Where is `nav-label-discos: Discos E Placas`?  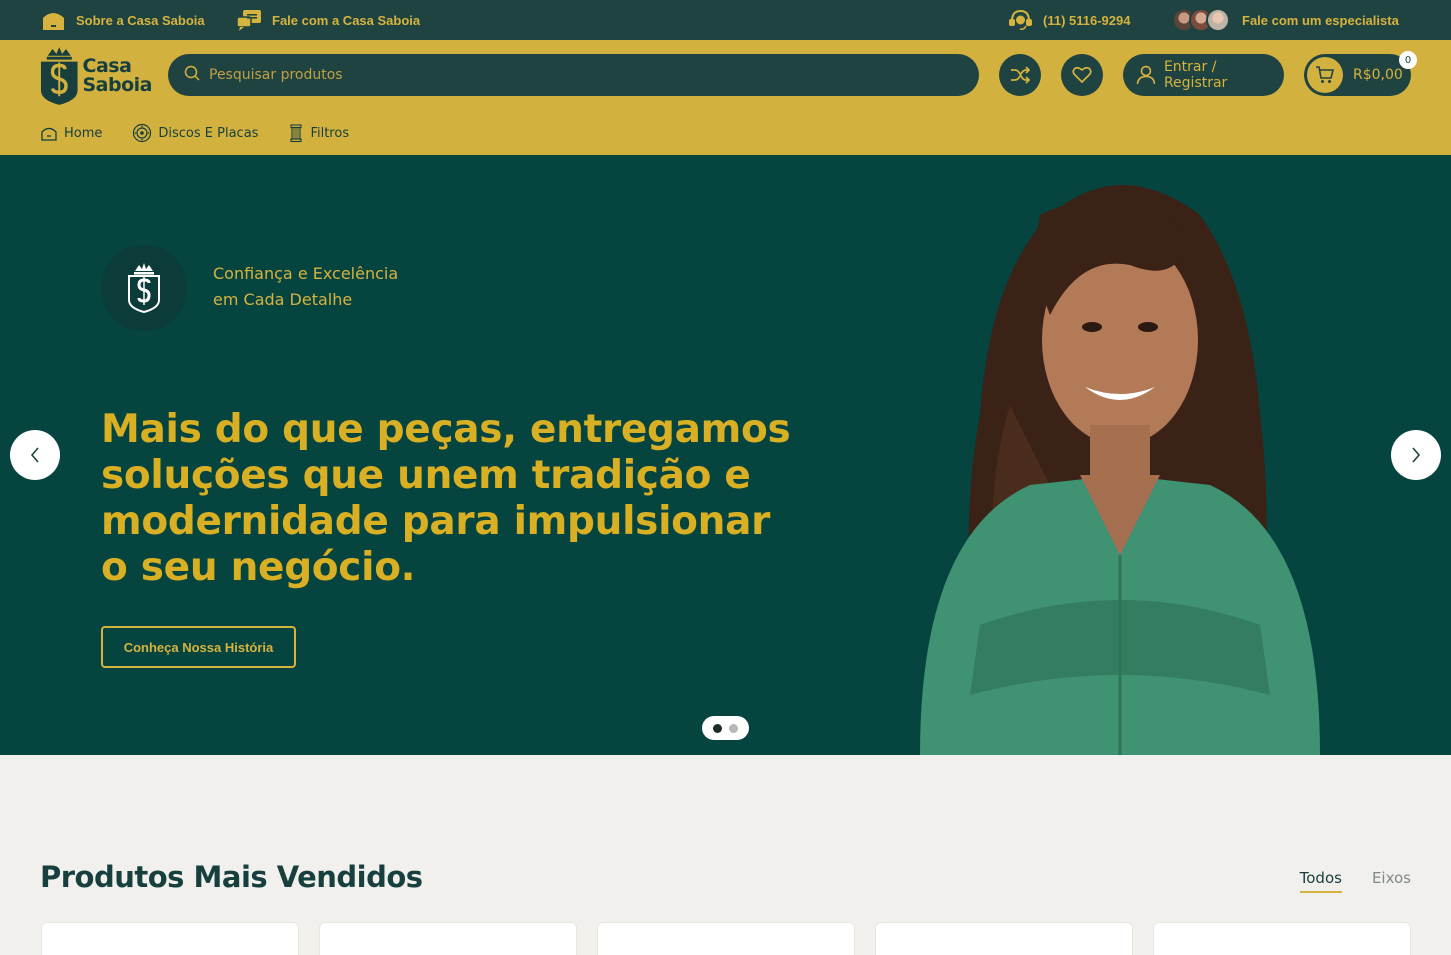
nav-label-discos: Discos E Placas is located at coordinates (208, 133).